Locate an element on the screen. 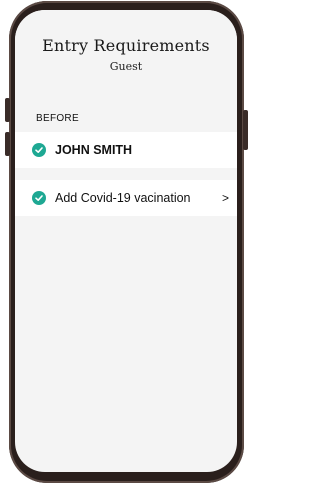 The image size is (320, 485). page-title: Entry Requirements is located at coordinates (126, 45).